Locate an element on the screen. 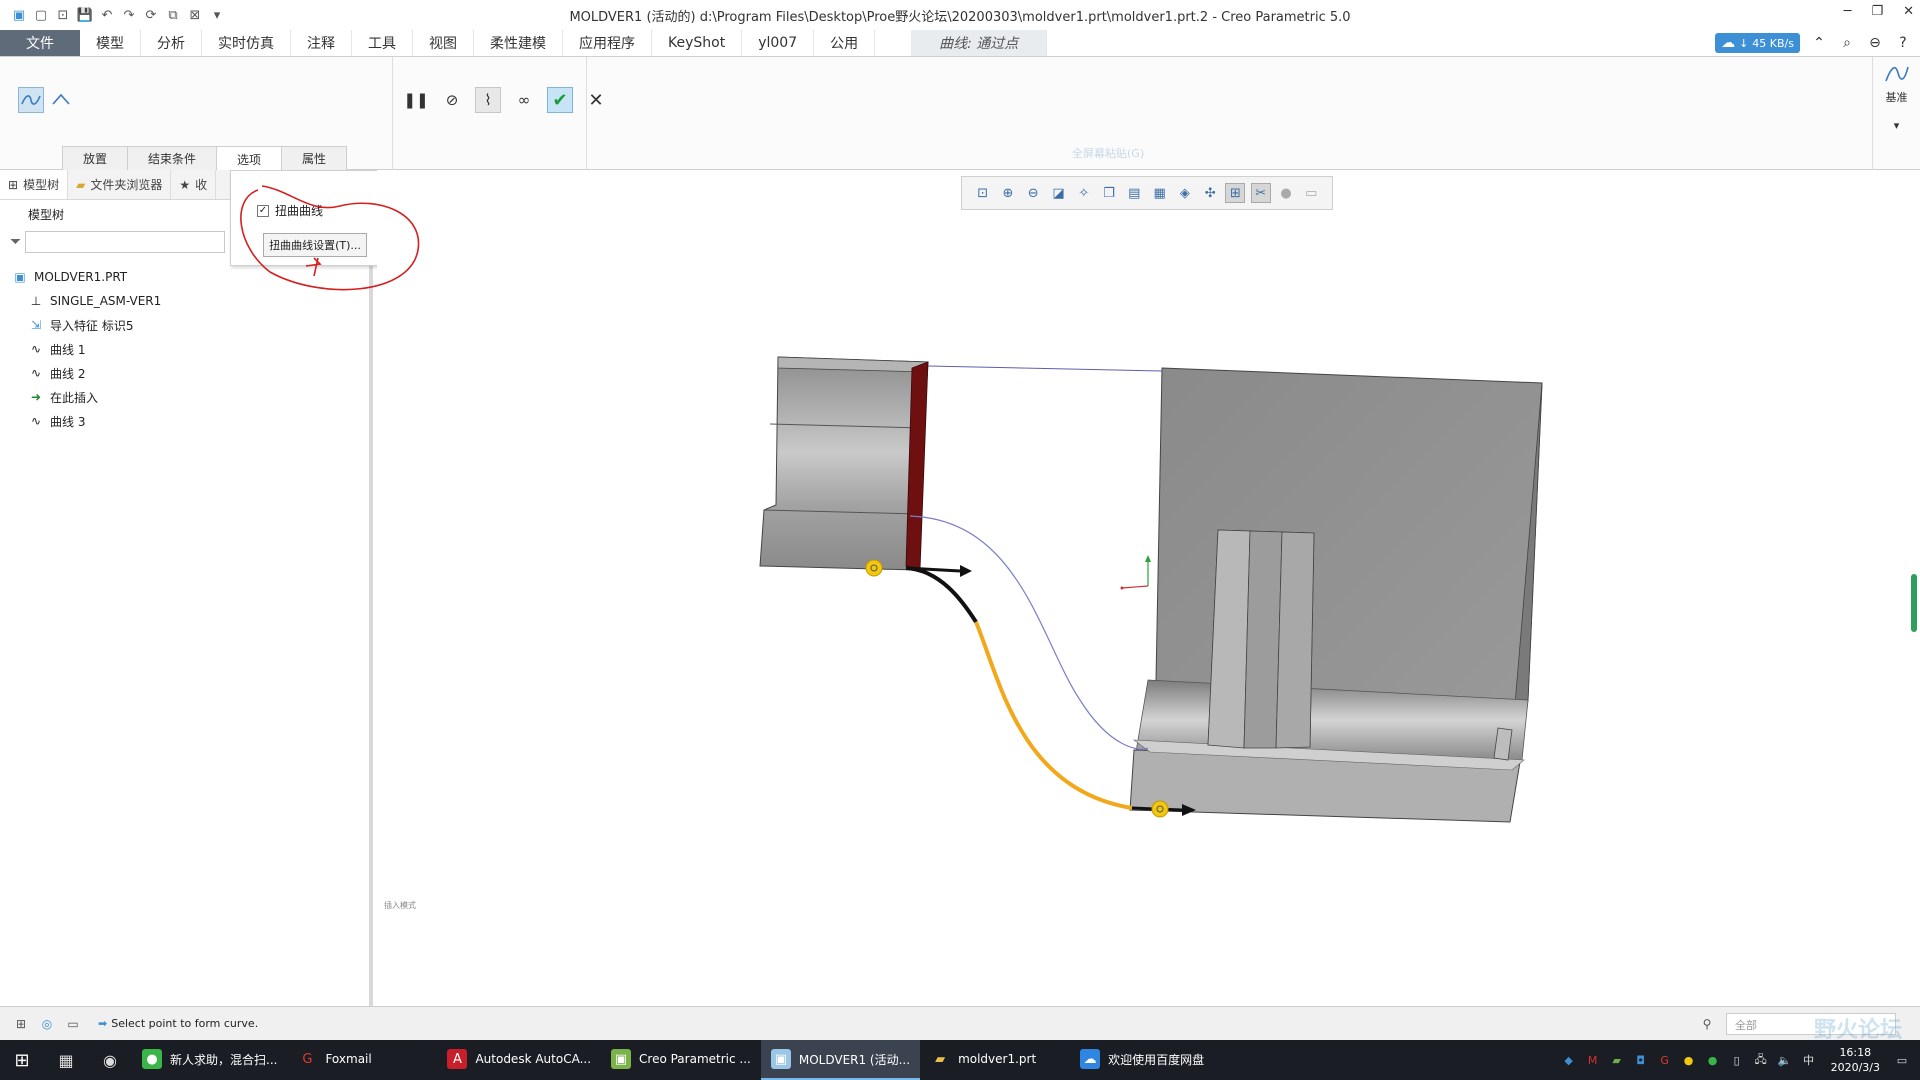 This screenshot has height=1080, width=1920. tray-cube-icon: ◆ is located at coordinates (1569, 1060).